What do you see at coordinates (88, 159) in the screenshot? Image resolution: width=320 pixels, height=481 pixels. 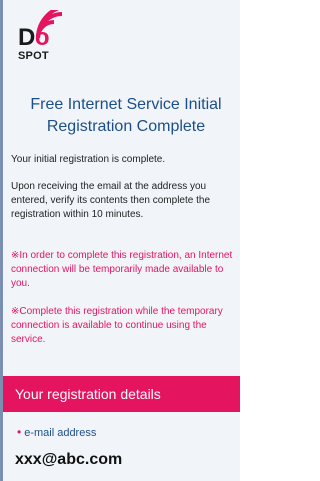 I see `completion-message: Your initial registration is complete.` at bounding box center [88, 159].